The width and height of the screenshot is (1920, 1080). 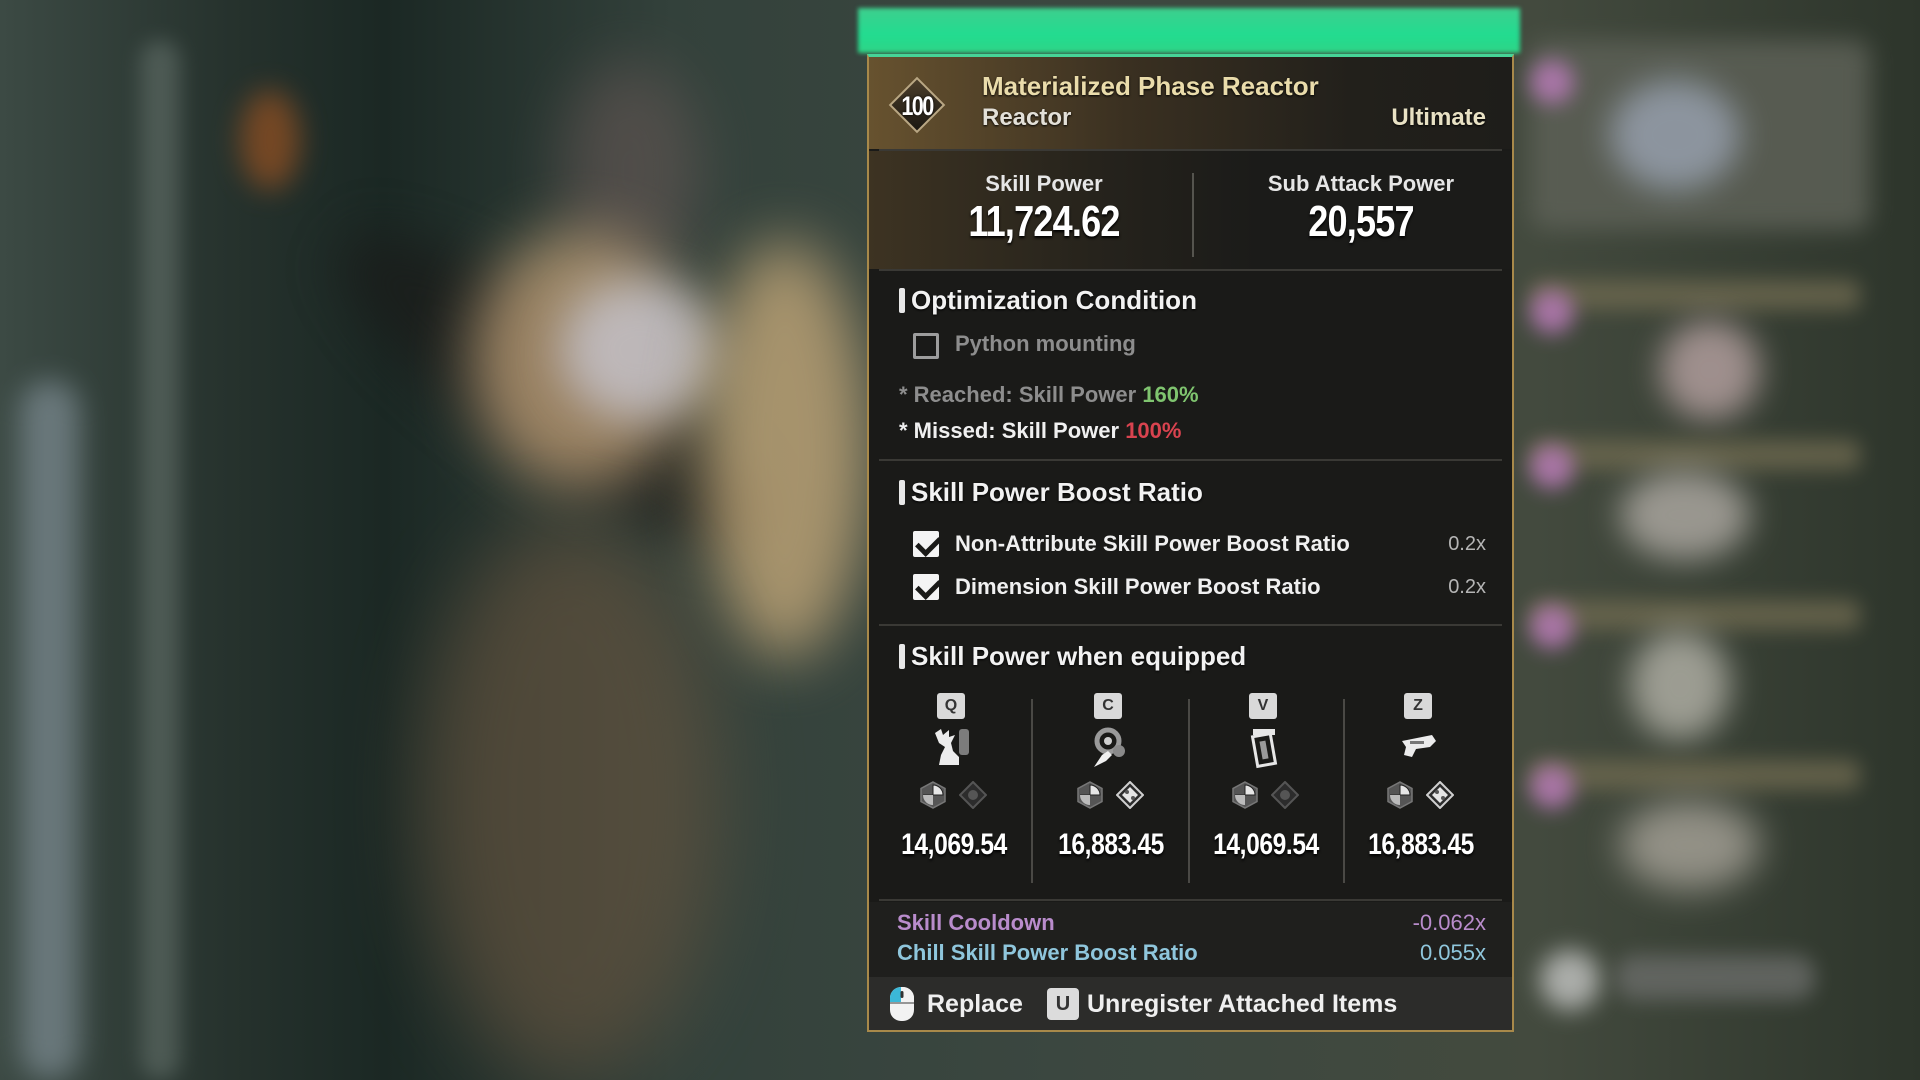 What do you see at coordinates (1361, 221) in the screenshot?
I see `sub-attack-value: 20,557` at bounding box center [1361, 221].